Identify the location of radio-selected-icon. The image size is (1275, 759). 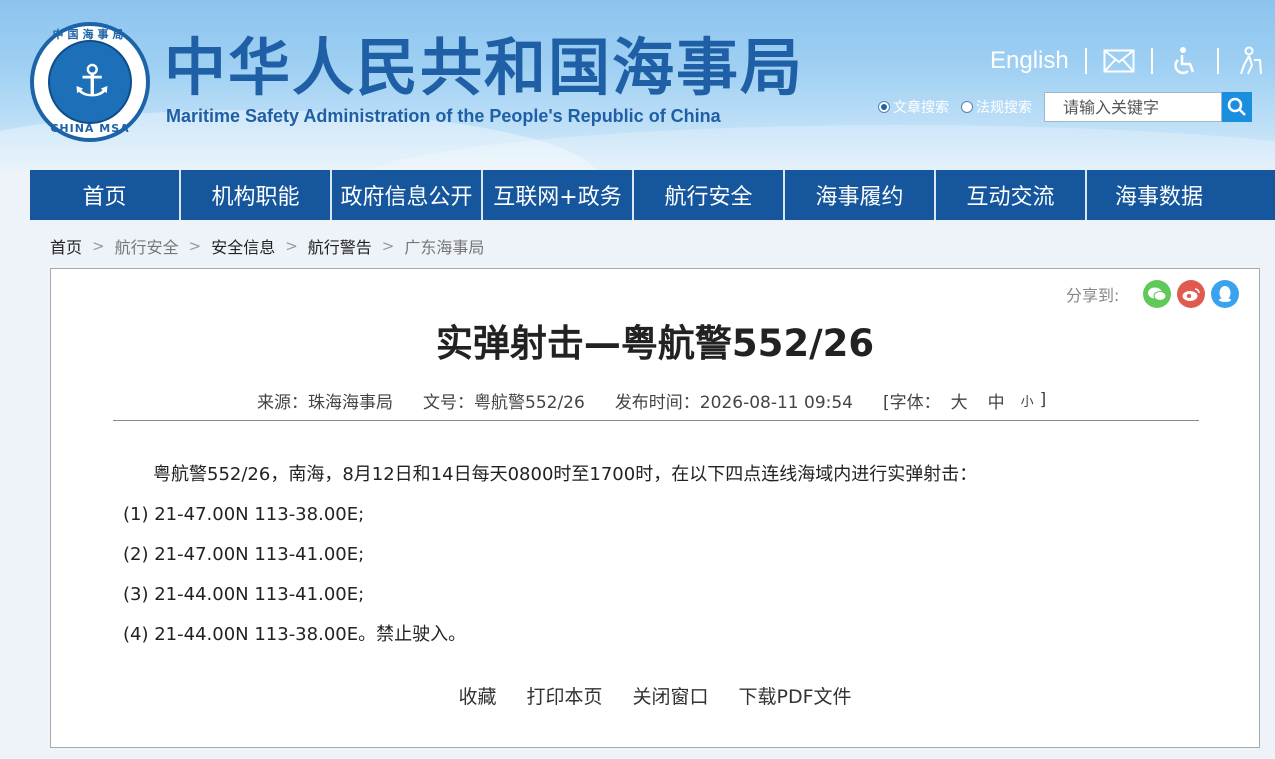
(884, 107).